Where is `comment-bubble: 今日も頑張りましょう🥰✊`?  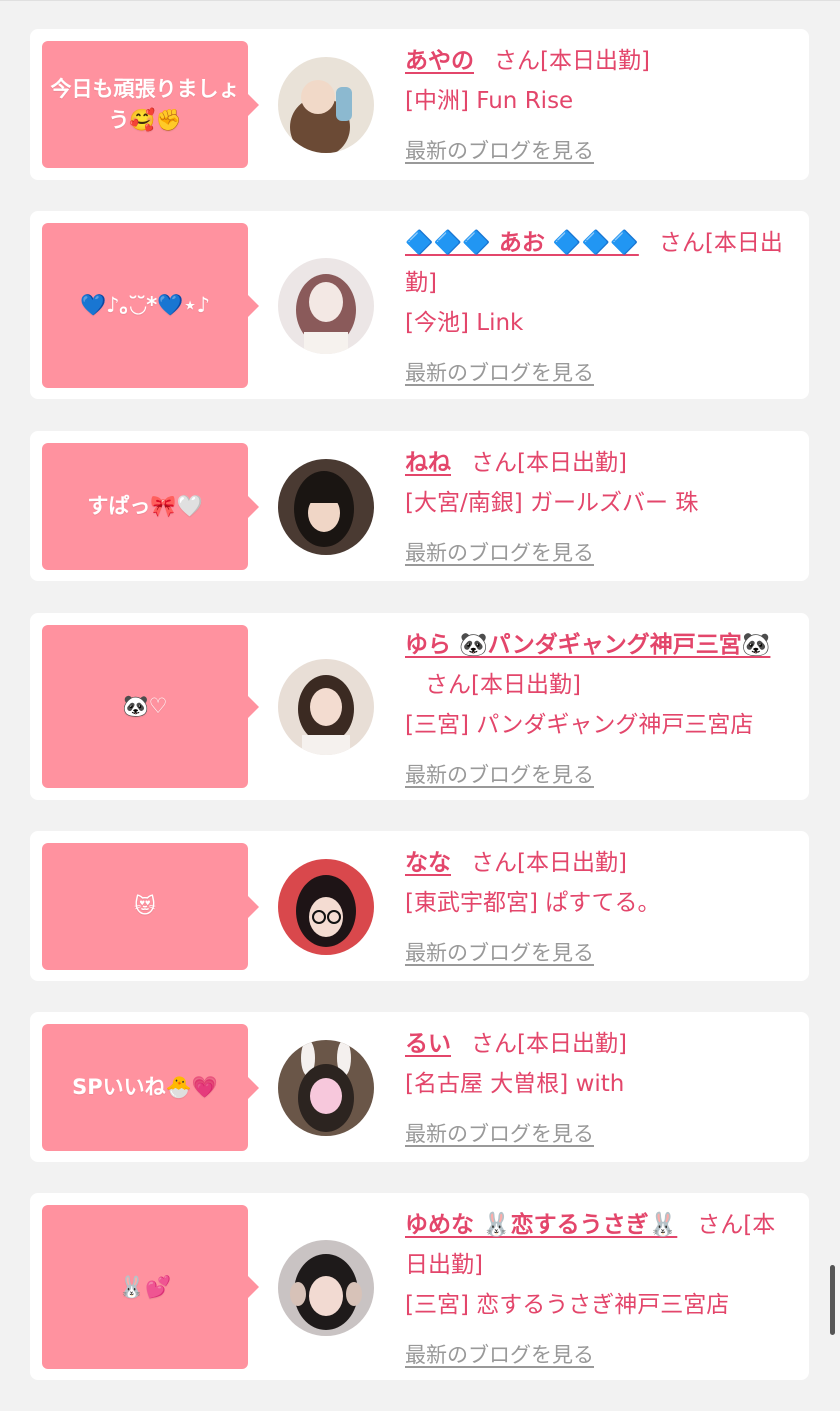
comment-bubble: 今日も頑張りましょう🥰✊ is located at coordinates (150, 104).